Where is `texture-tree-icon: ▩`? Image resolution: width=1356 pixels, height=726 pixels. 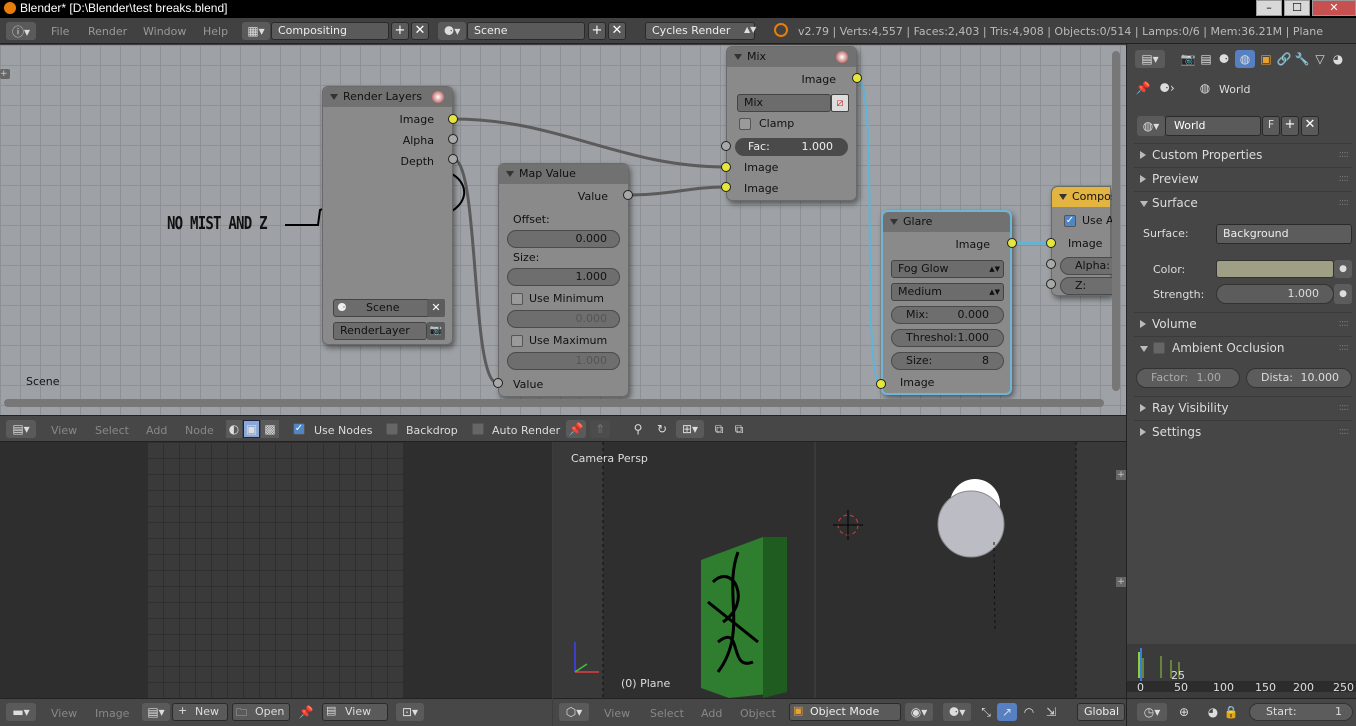 texture-tree-icon: ▩ is located at coordinates (270, 429).